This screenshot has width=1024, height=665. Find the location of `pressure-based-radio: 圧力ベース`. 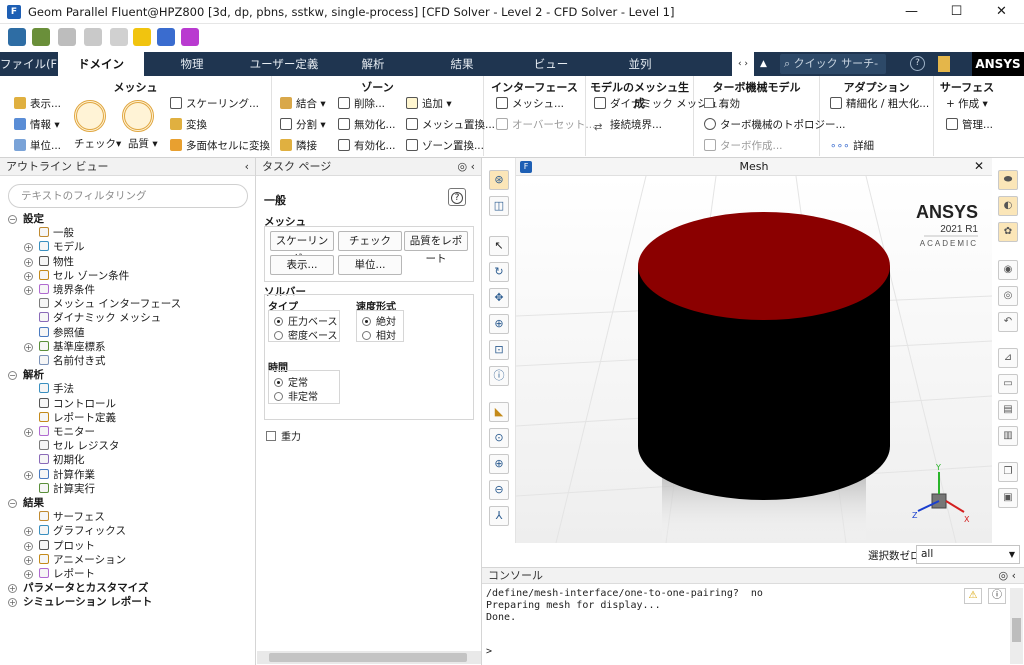

pressure-based-radio: 圧力ベース is located at coordinates (306, 320).